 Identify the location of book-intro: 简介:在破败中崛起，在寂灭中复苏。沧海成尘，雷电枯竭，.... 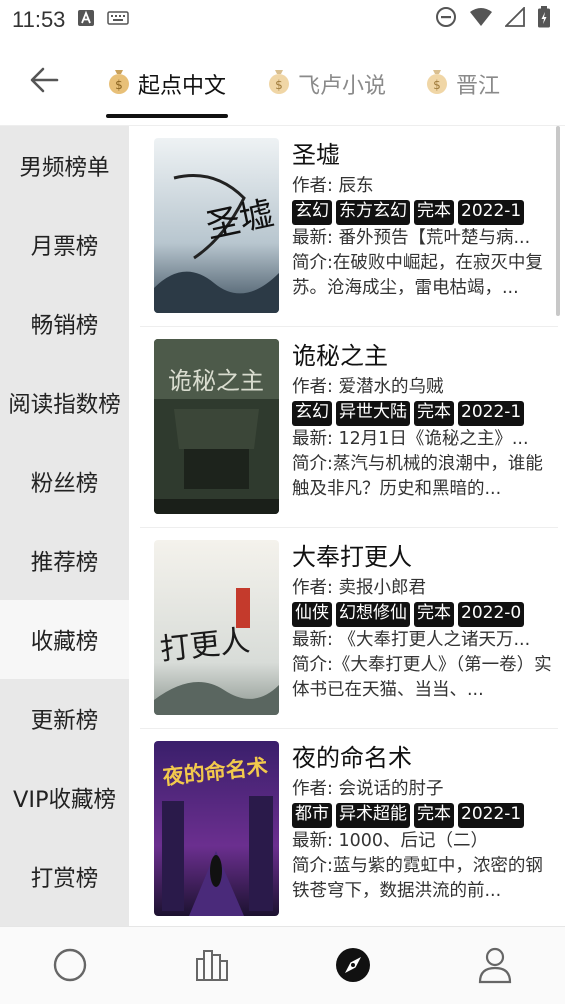
(417, 275).